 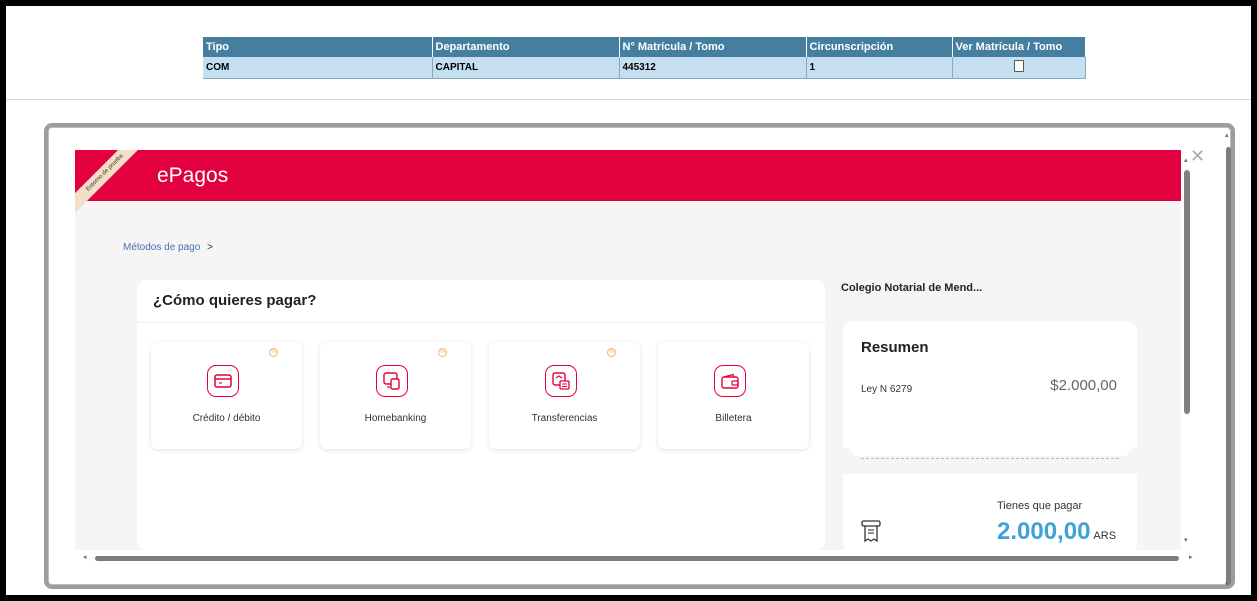 I want to click on receipt-icon, so click(x=871, y=533).